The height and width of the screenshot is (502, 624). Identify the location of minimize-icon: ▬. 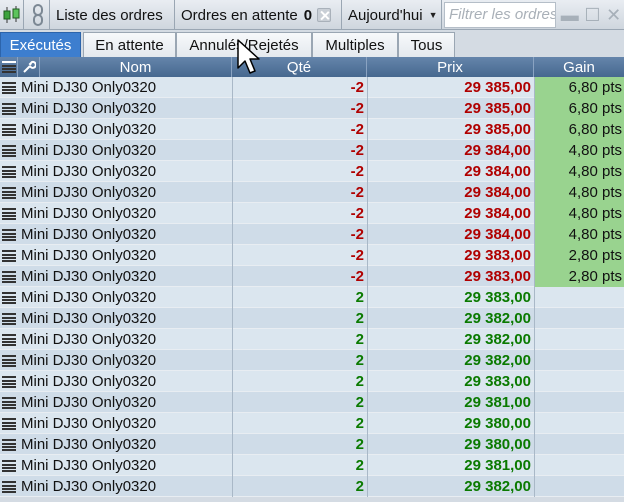
(570, 15).